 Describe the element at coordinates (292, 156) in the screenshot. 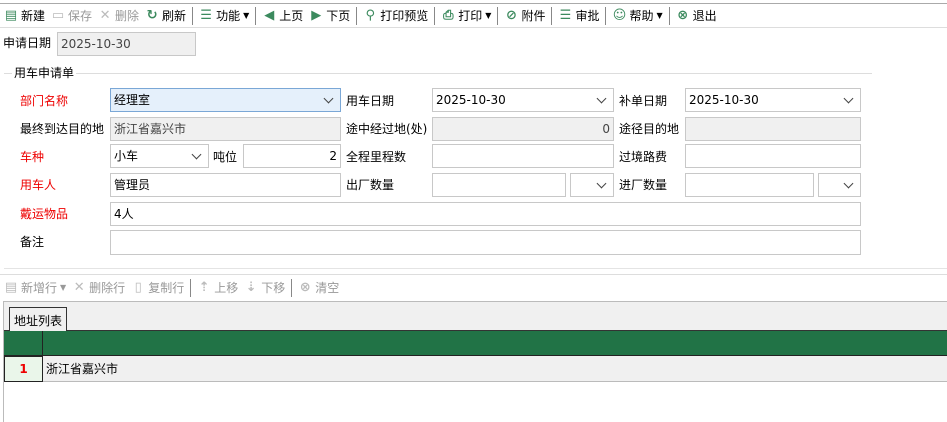

I see `tonnage-field: 2` at that location.